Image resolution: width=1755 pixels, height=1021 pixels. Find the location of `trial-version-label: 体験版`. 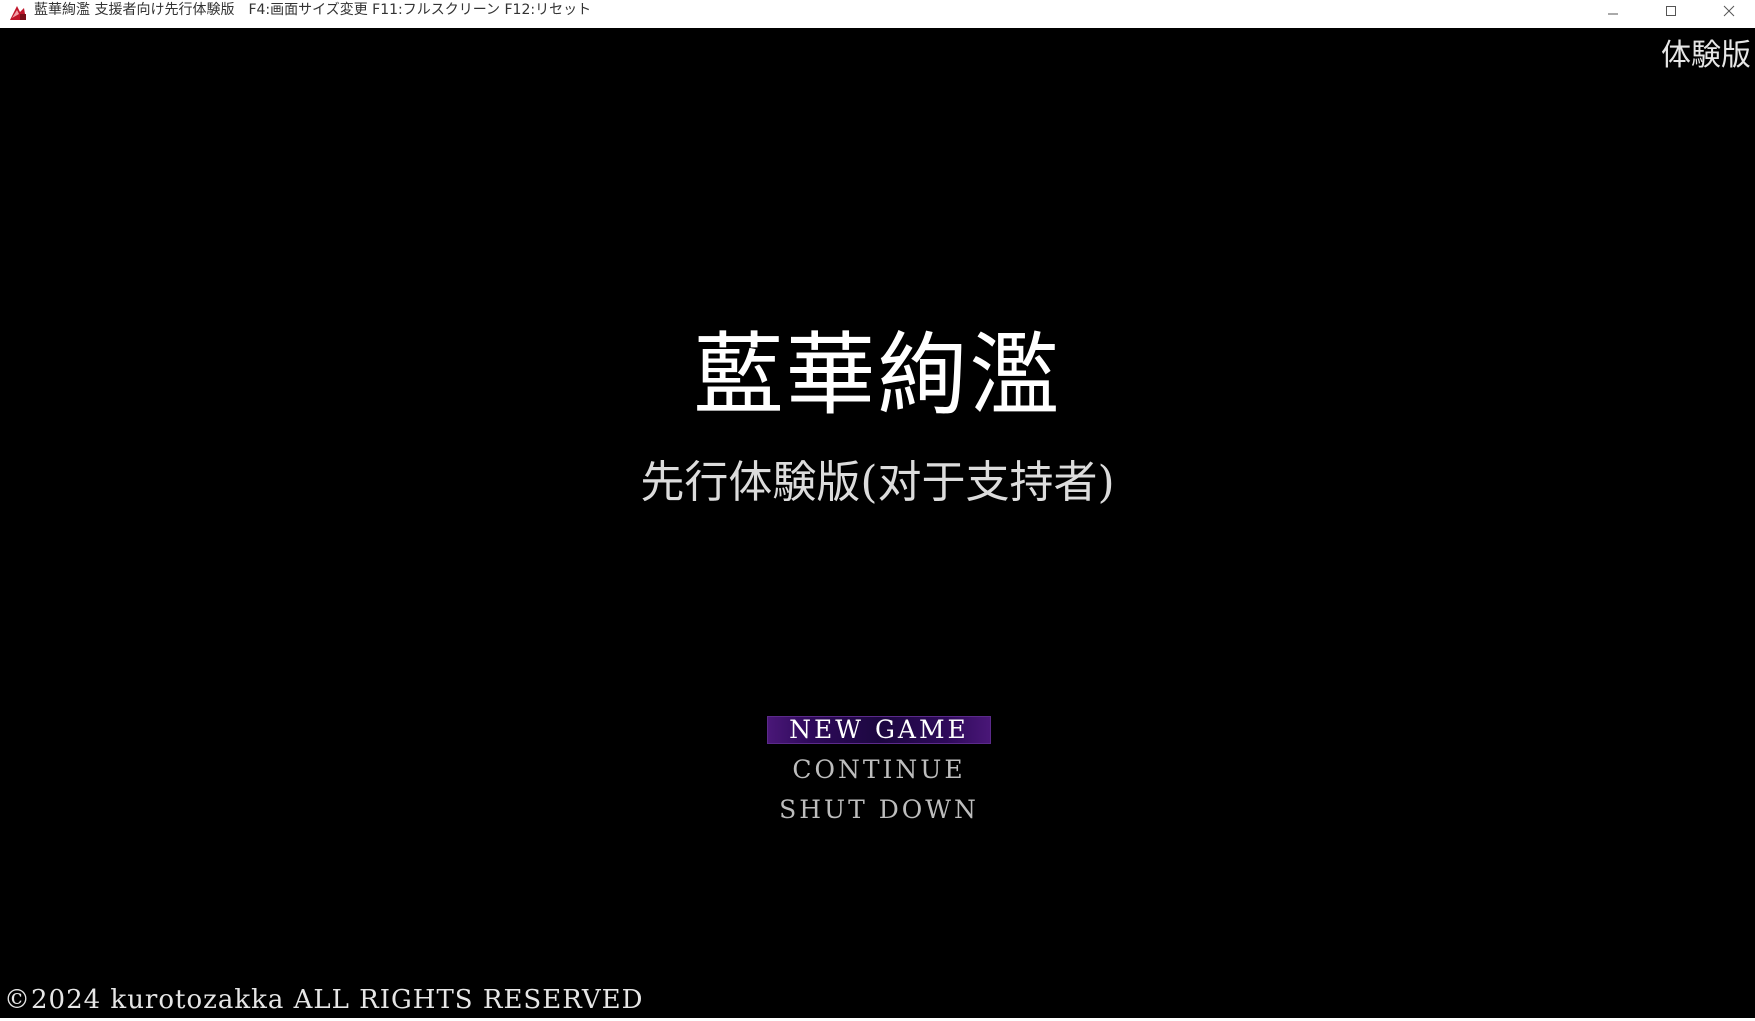

trial-version-label: 体験版 is located at coordinates (1706, 55).